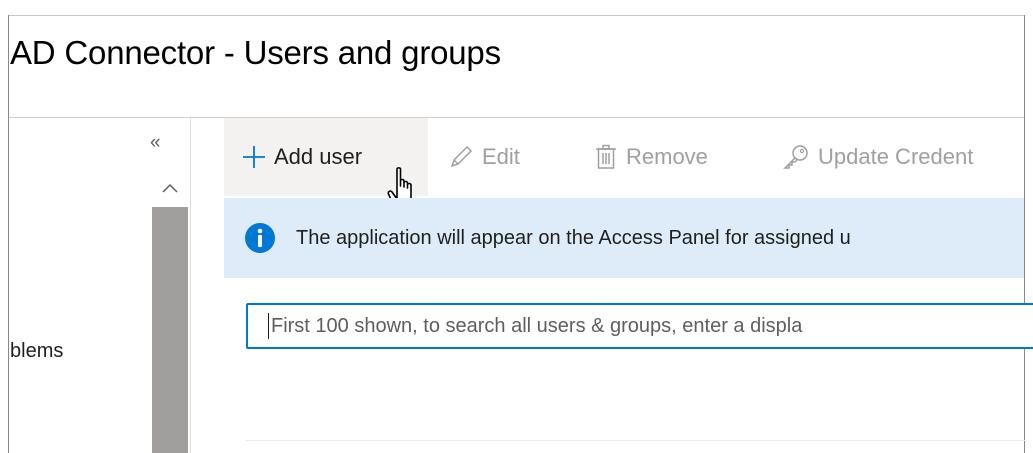 Image resolution: width=1033 pixels, height=453 pixels. I want to click on remove-button: Remove, so click(651, 157).